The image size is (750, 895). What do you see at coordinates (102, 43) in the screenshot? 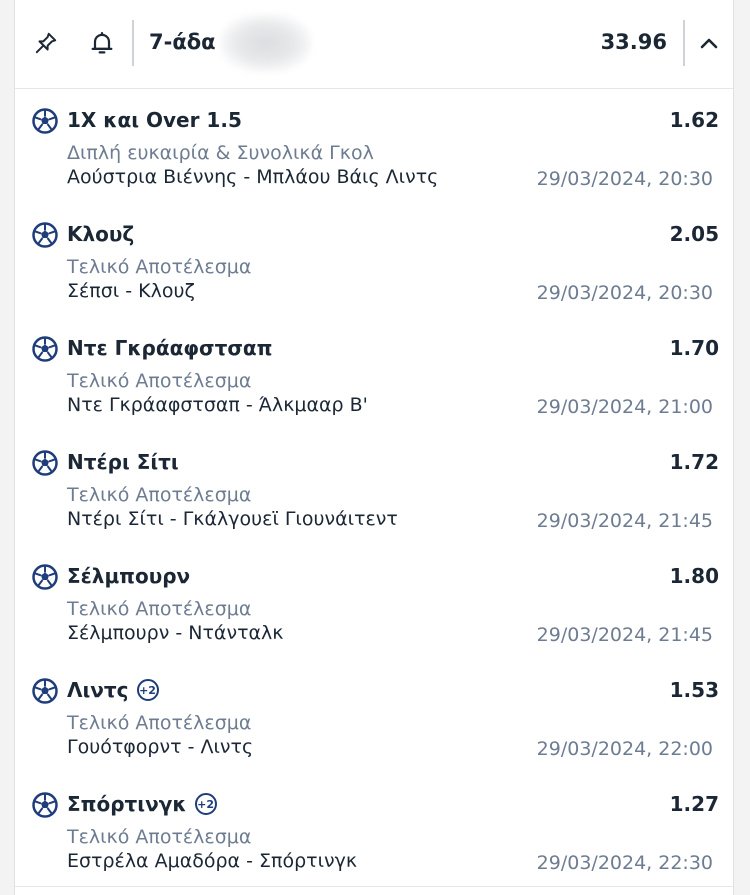
I see `bell-icon` at bounding box center [102, 43].